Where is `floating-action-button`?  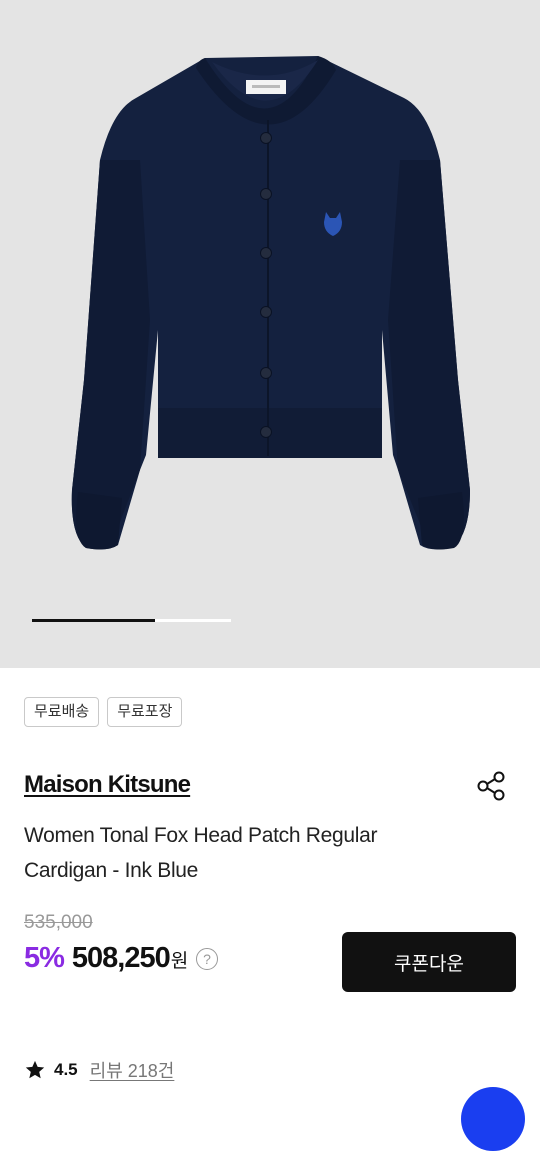 floating-action-button is located at coordinates (493, 1119).